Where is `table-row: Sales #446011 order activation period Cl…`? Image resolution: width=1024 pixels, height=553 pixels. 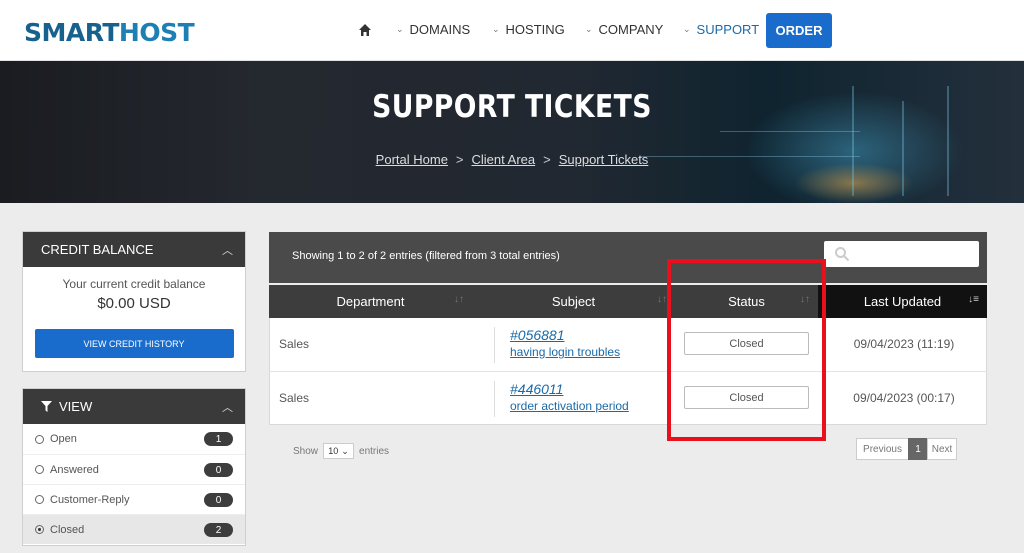 table-row: Sales #446011 order activation period Cl… is located at coordinates (628, 397).